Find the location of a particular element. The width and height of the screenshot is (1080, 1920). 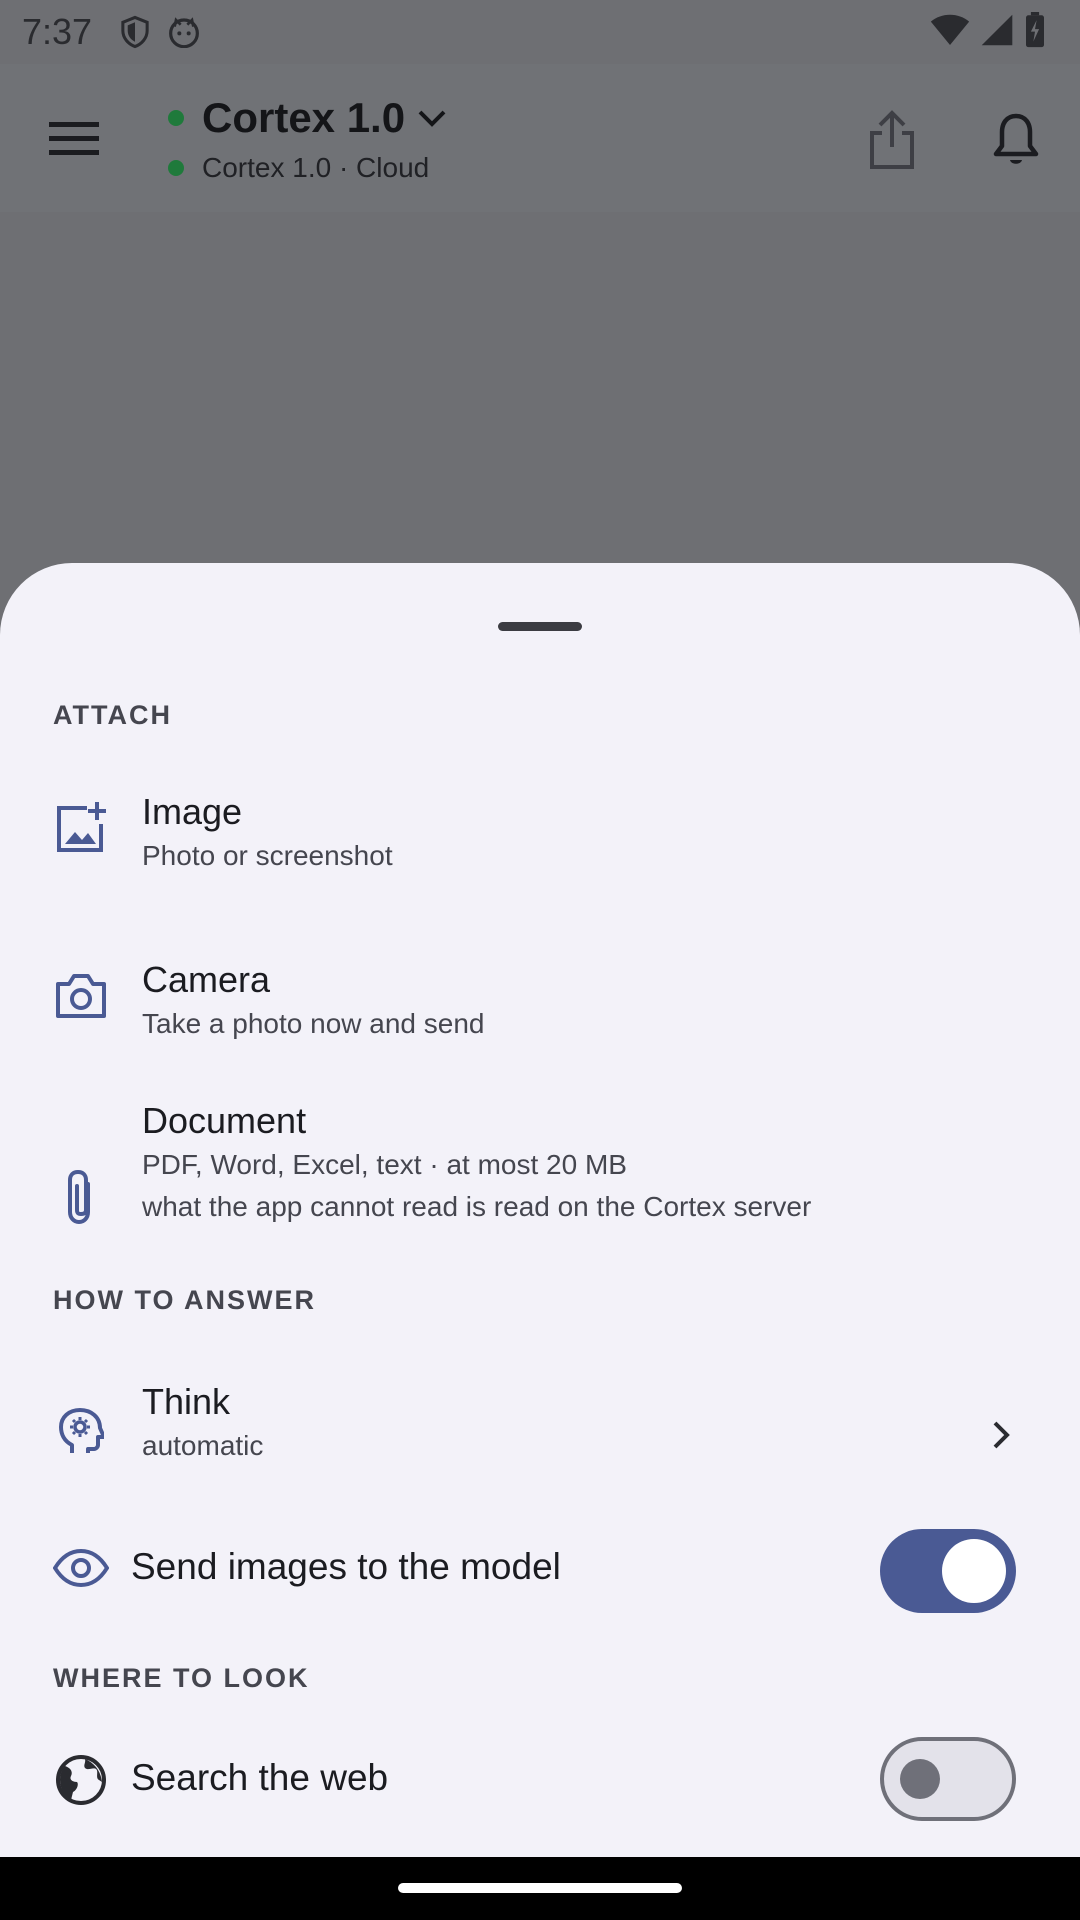

camera-icon is located at coordinates (81, 996).